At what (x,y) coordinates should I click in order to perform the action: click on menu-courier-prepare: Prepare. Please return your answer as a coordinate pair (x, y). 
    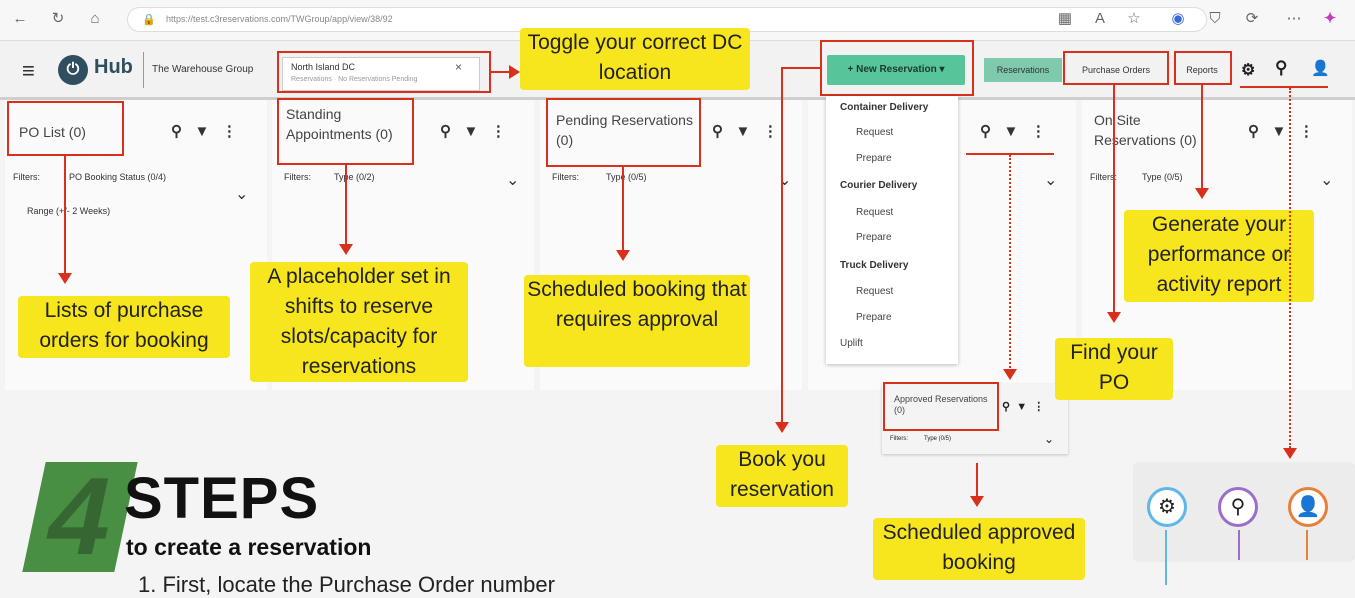
    Looking at the image, I should click on (874, 237).